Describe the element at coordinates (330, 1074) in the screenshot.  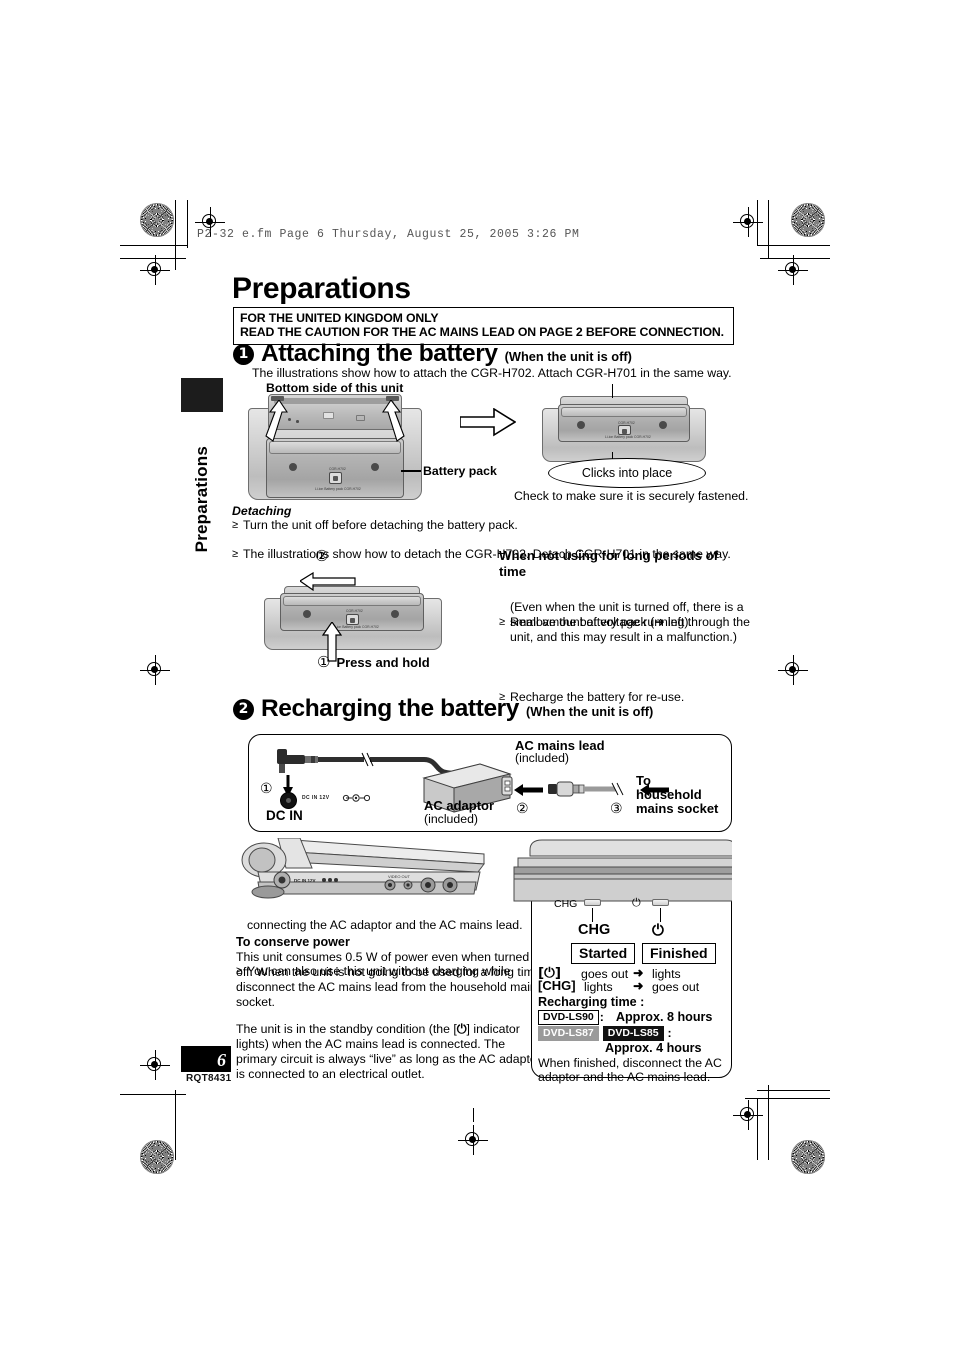
I see `standby-note-l4: is connected to an electrical outlet.` at that location.